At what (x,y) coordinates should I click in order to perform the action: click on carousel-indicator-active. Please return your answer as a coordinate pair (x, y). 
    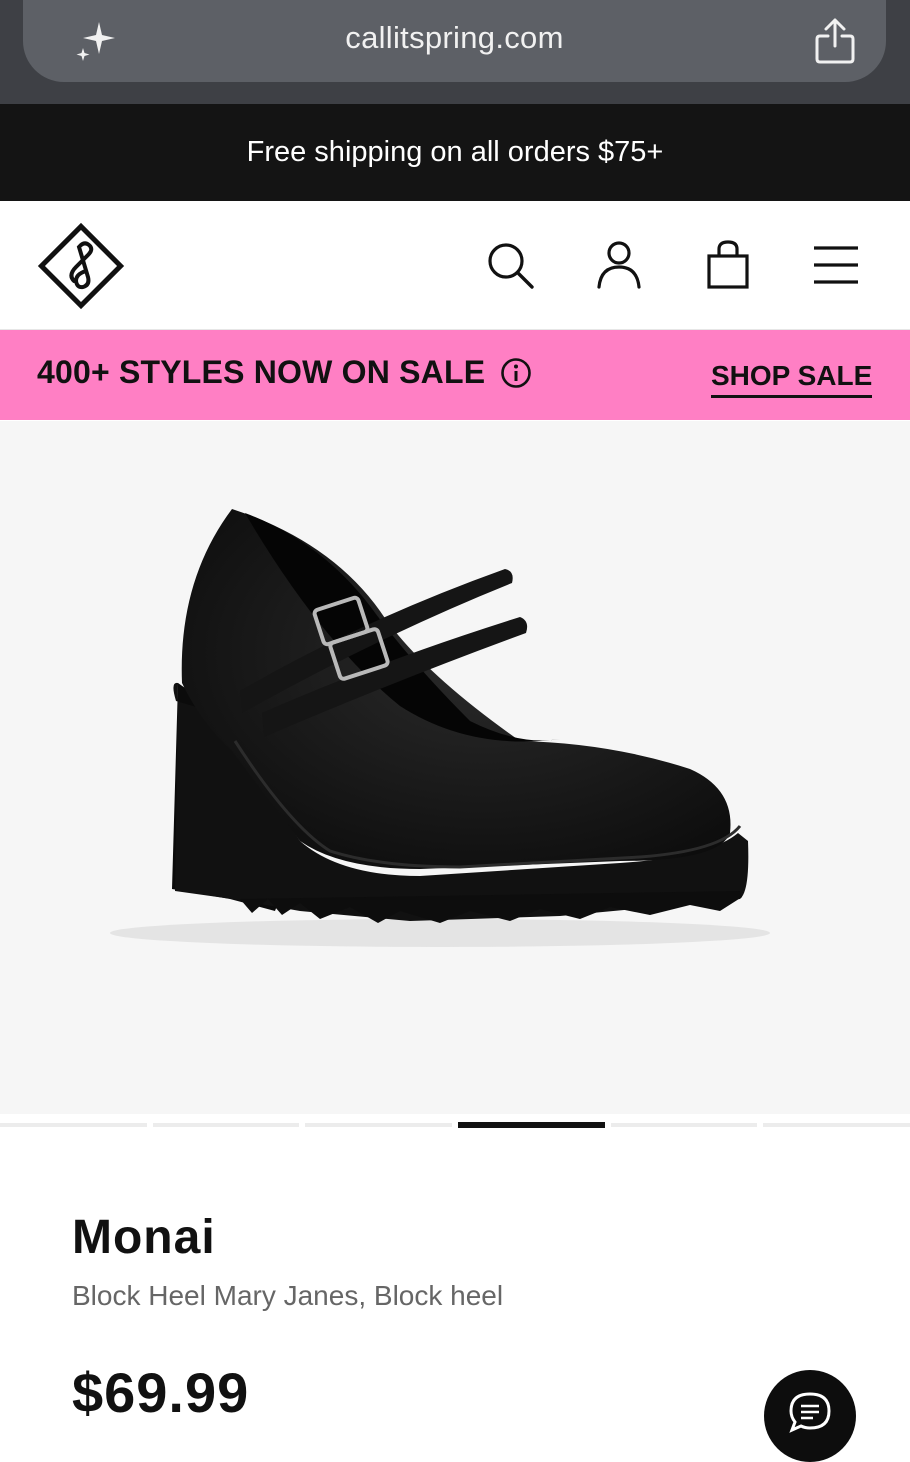
    Looking at the image, I should click on (531, 1125).